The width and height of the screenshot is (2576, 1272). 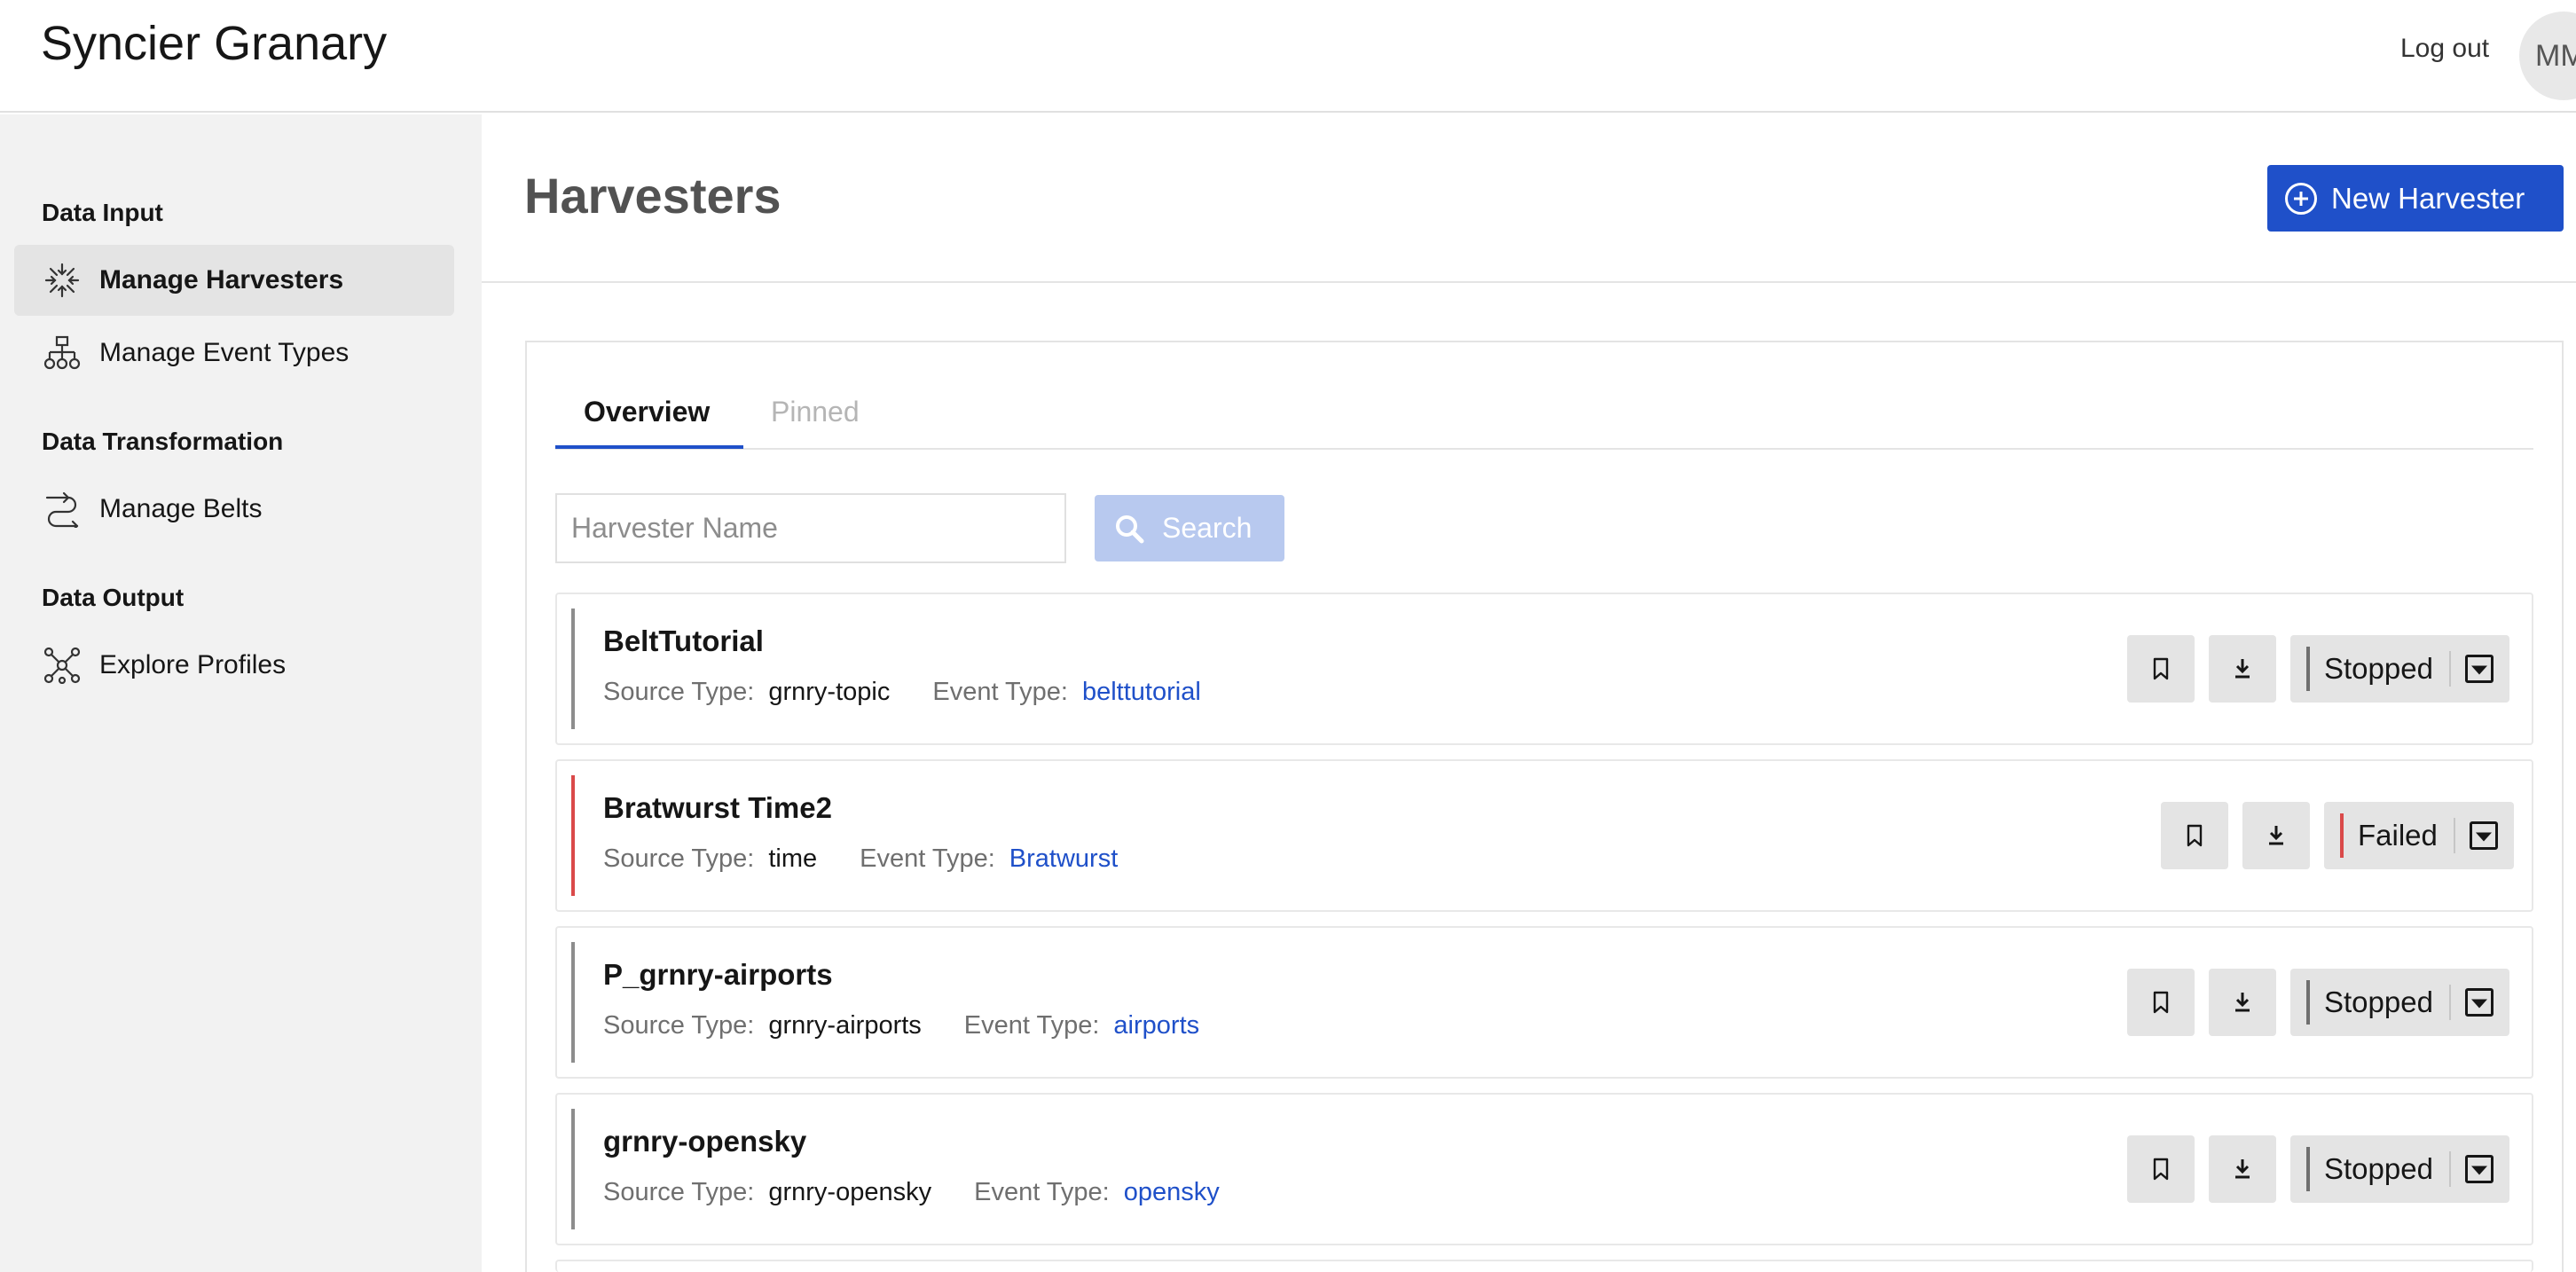 I want to click on network-icon, so click(x=62, y=665).